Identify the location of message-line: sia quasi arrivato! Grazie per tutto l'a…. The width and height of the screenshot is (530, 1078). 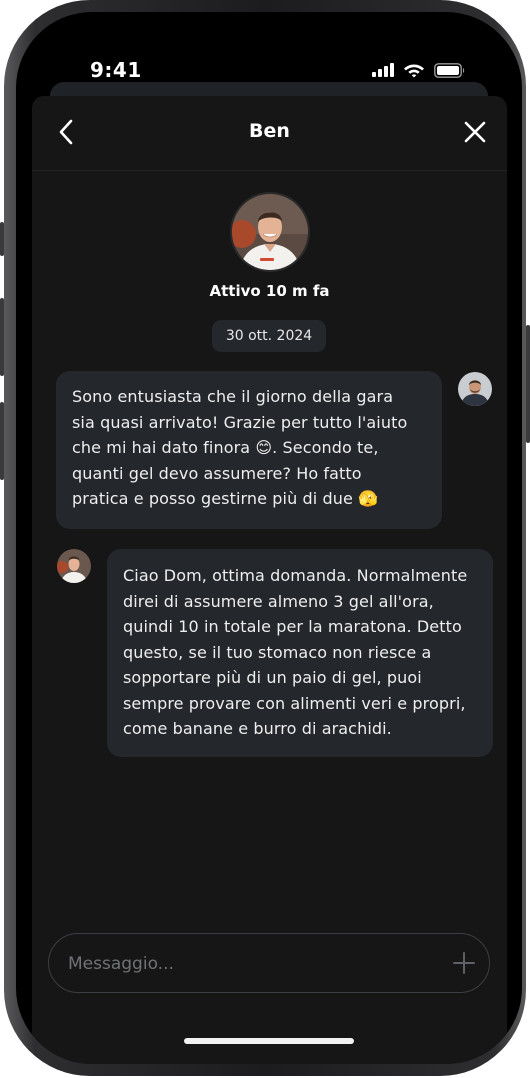
(240, 422).